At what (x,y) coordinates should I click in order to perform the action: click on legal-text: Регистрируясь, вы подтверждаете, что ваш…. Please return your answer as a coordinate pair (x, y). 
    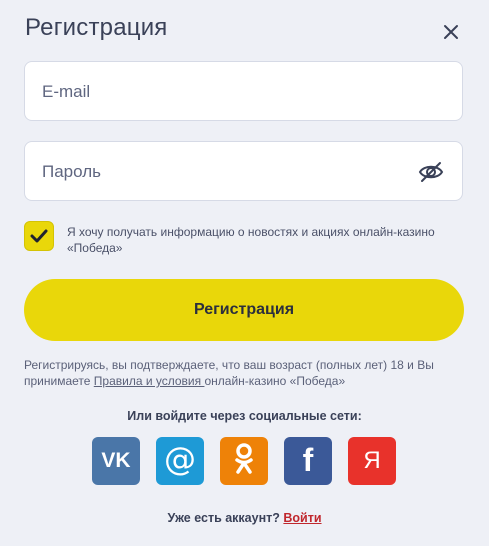
    Looking at the image, I should click on (246, 373).